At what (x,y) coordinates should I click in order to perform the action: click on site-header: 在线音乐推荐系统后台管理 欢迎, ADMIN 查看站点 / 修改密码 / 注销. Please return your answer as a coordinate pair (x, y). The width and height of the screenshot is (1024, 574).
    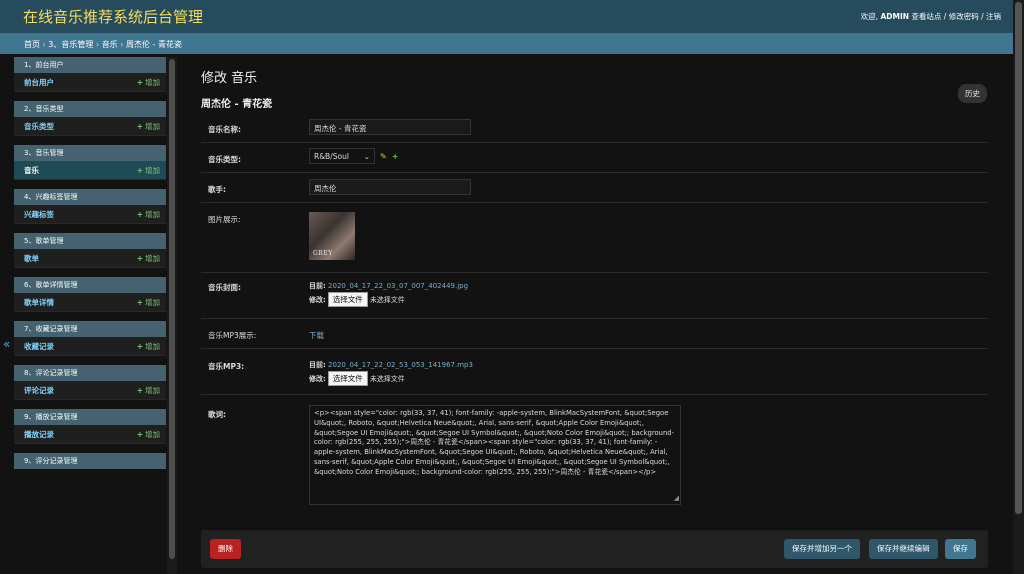
    Looking at the image, I should click on (512, 16).